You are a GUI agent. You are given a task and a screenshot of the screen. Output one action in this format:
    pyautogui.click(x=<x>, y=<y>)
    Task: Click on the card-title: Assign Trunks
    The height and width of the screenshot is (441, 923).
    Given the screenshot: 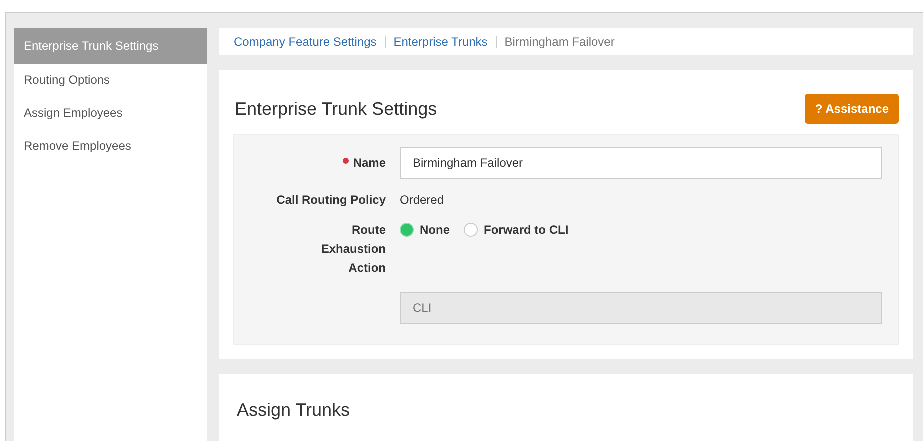 What is the action you would take?
    pyautogui.click(x=293, y=410)
    